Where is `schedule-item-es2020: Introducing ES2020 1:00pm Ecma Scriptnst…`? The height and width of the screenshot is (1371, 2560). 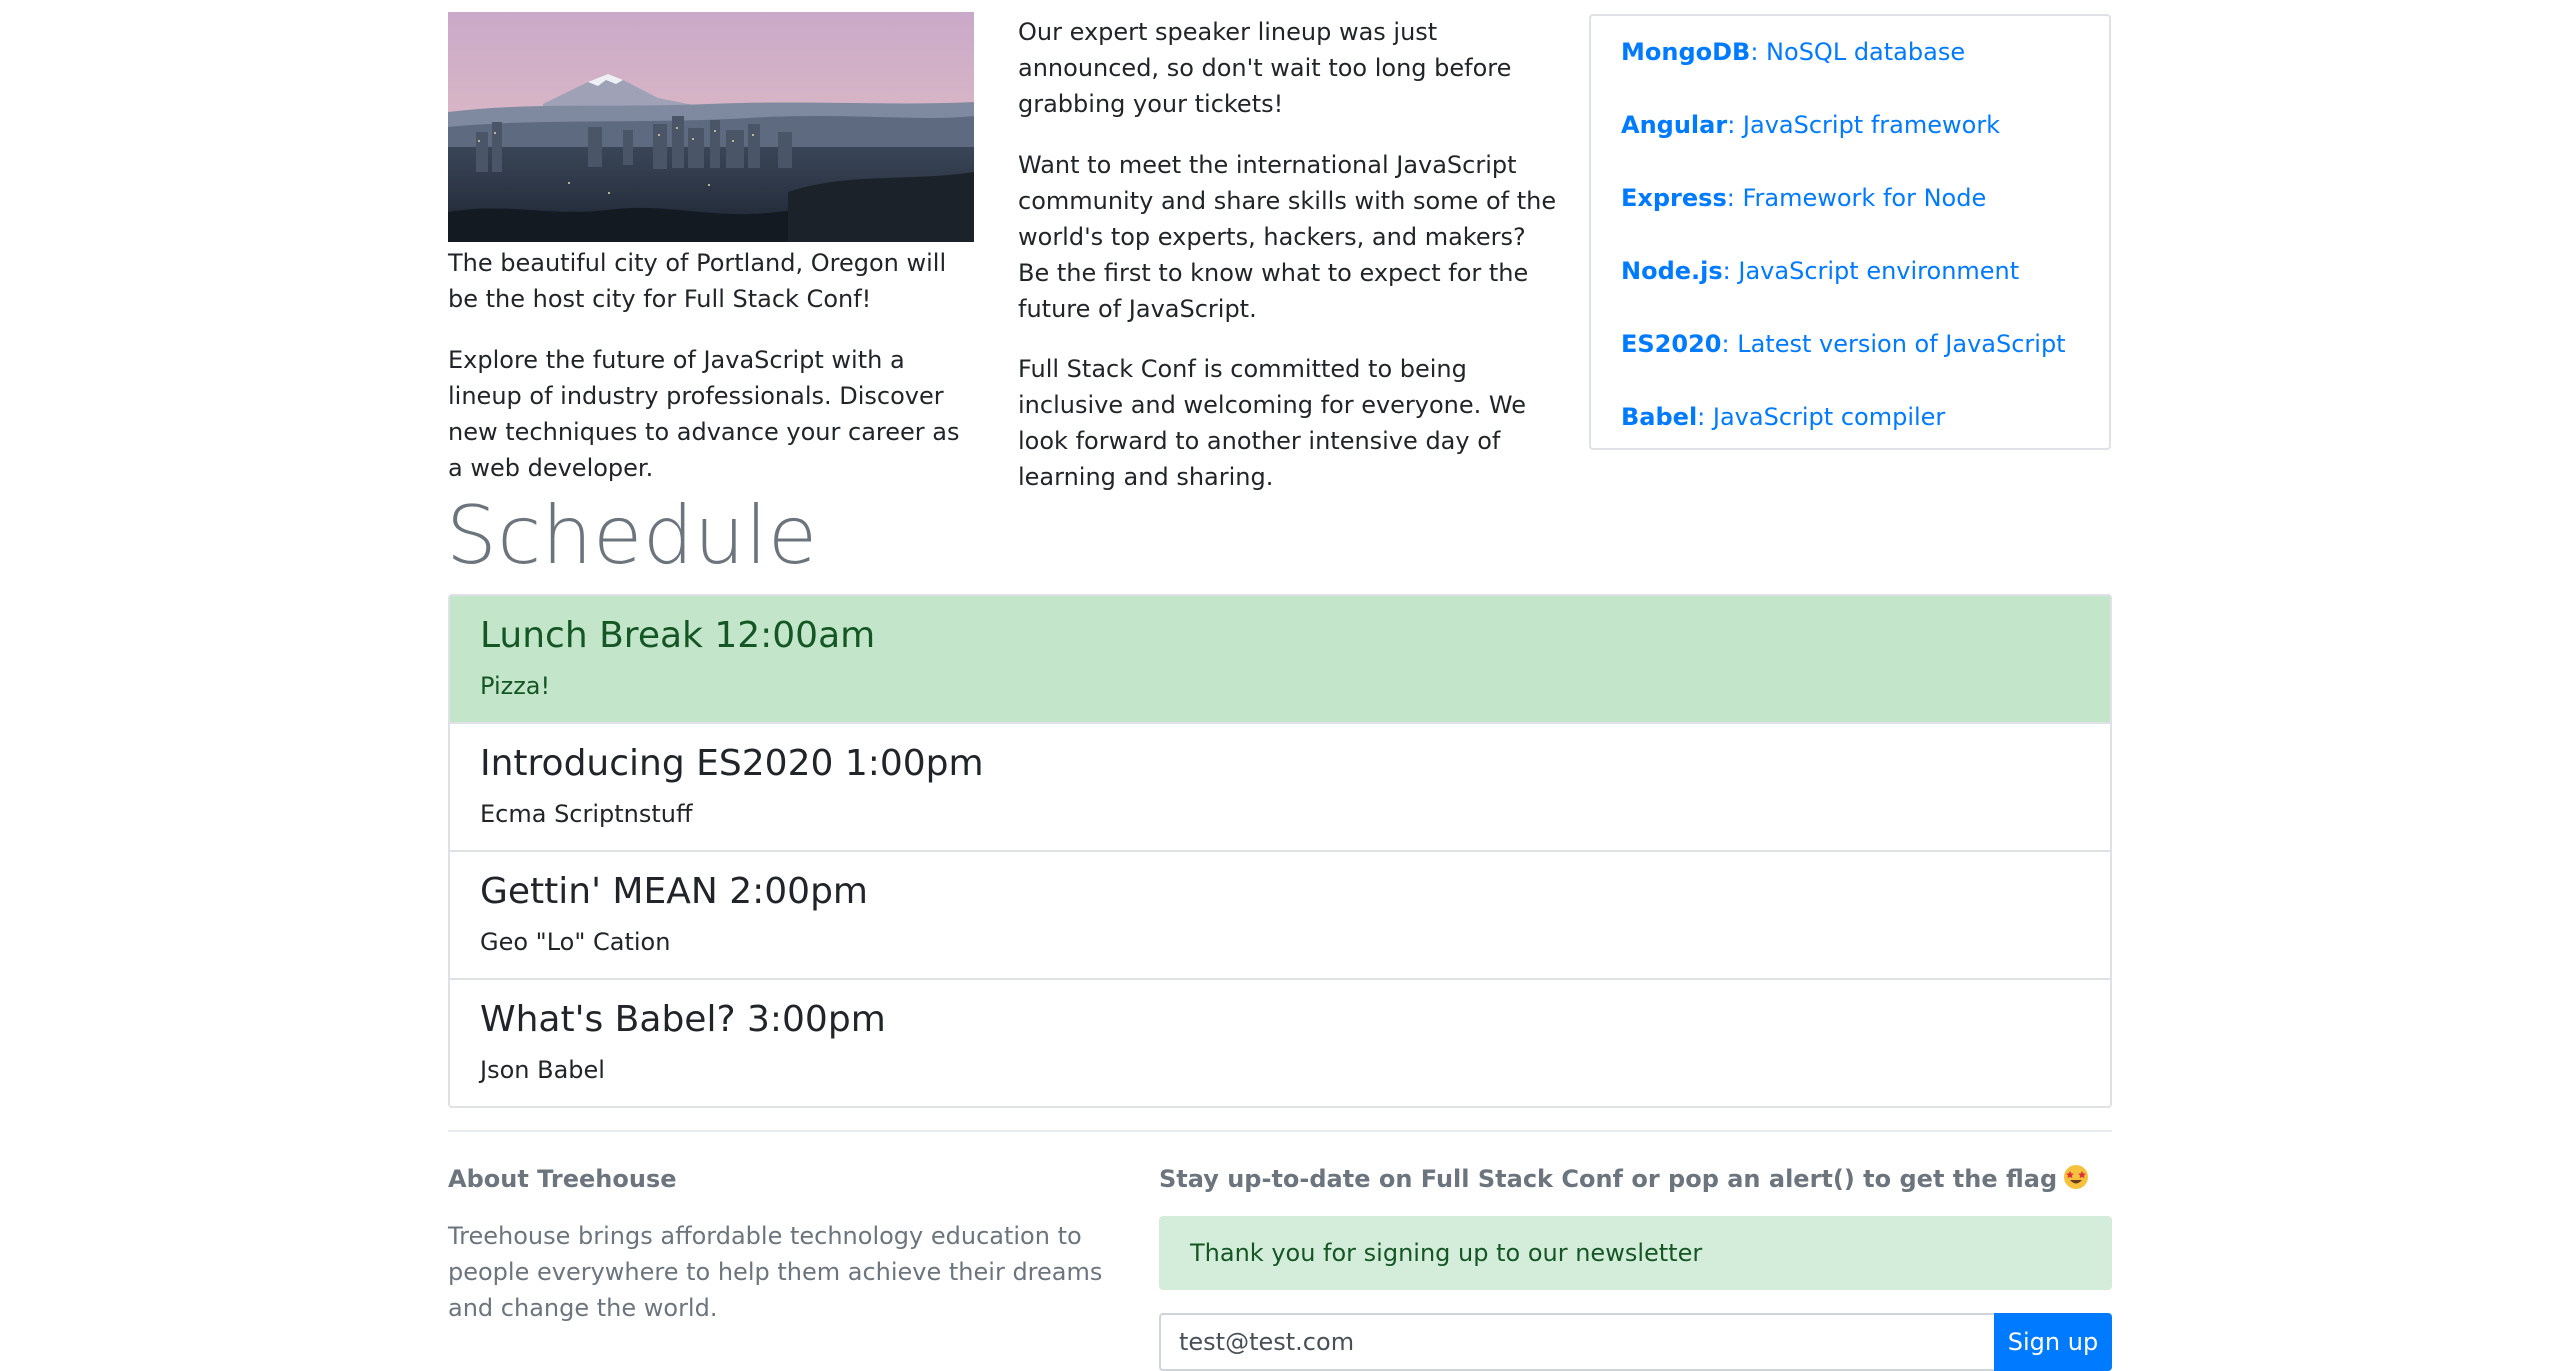 schedule-item-es2020: Introducing ES2020 1:00pm Ecma Scriptnst… is located at coordinates (1280, 786).